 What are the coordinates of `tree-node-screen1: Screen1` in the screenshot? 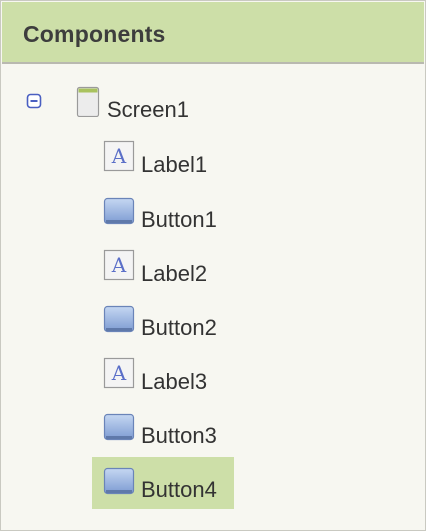 It's located at (153, 105).